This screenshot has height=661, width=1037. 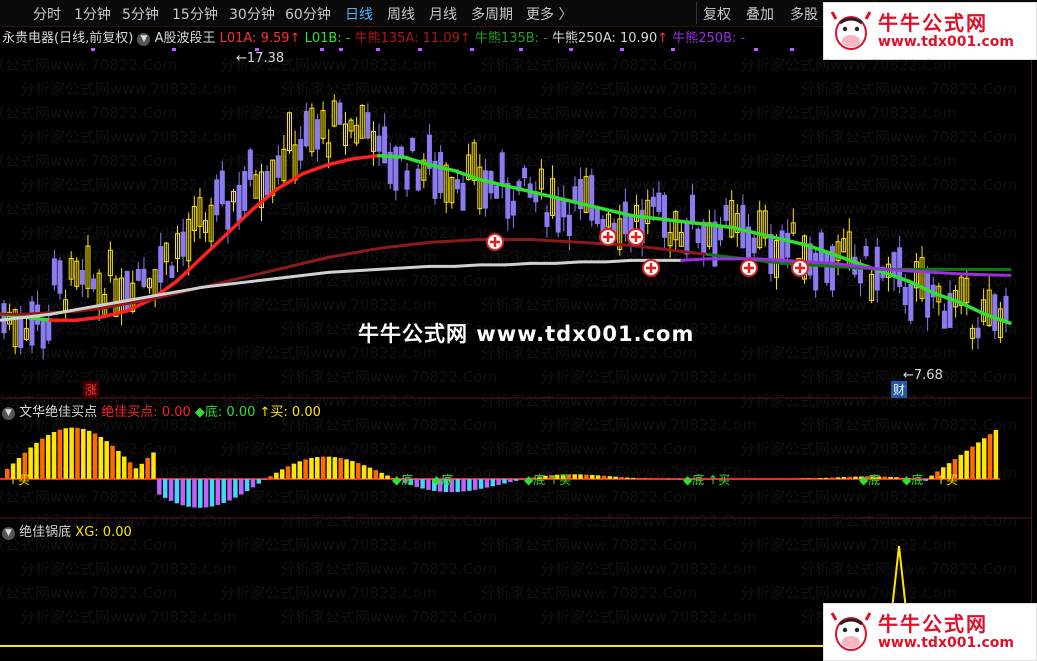 I want to click on high-price-label: ←17.38, so click(x=260, y=58).